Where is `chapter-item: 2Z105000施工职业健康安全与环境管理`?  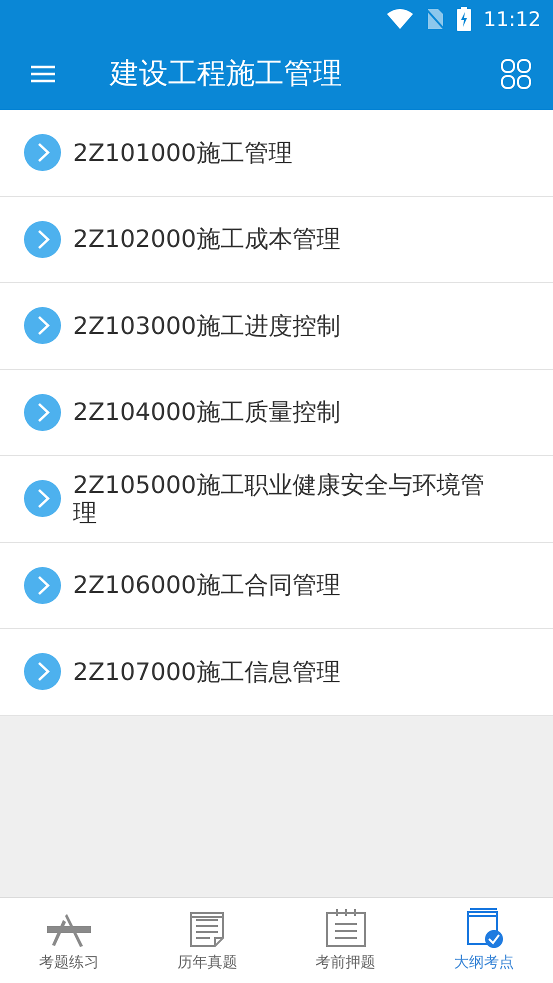 chapter-item: 2Z105000施工职业健康安全与环境管理 is located at coordinates (276, 499).